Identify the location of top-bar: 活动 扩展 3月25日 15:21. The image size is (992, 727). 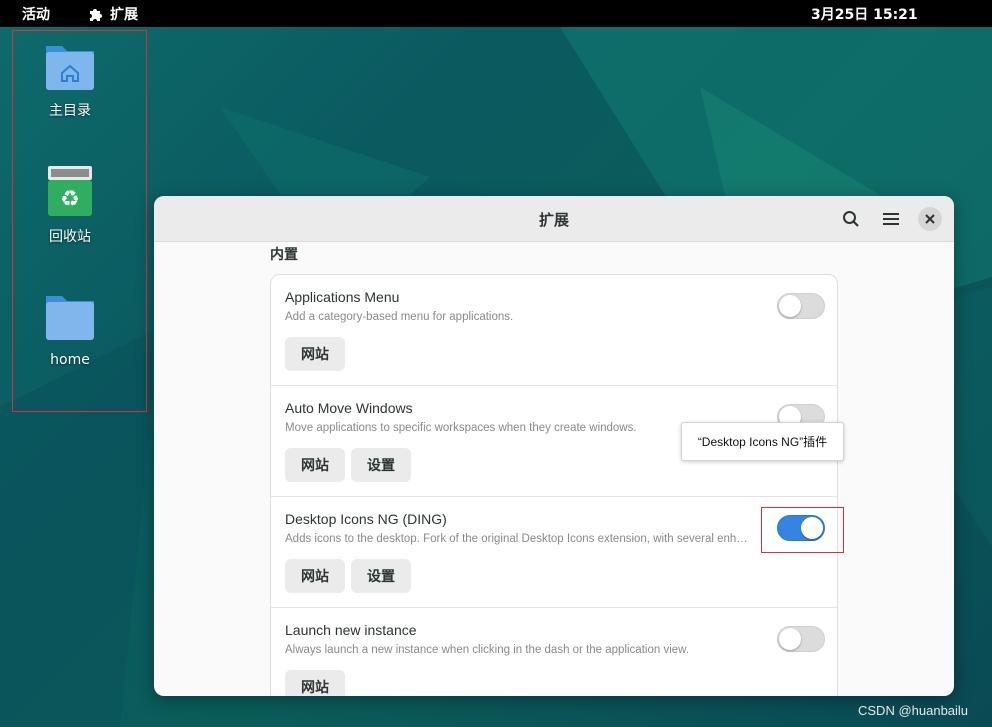
(496, 13).